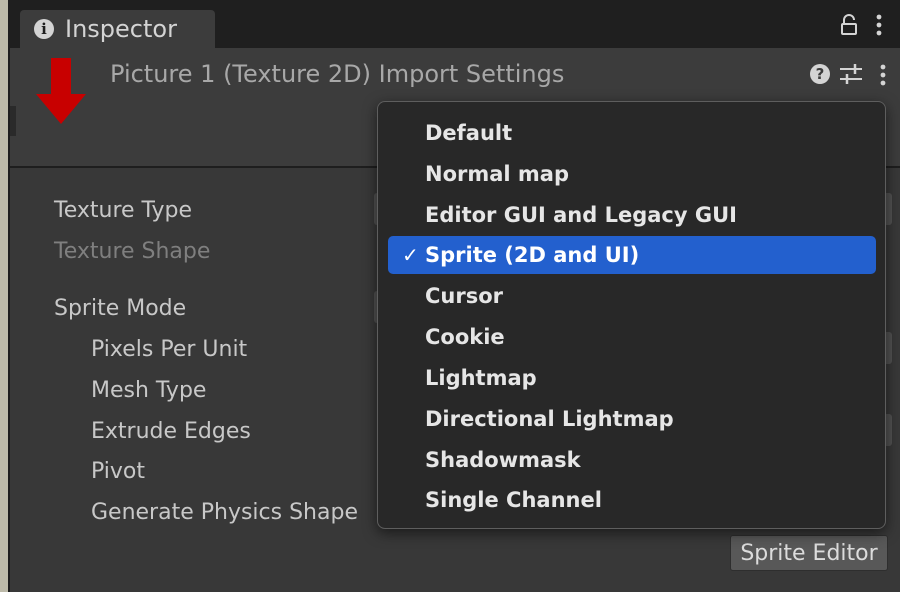 Image resolution: width=900 pixels, height=592 pixels. I want to click on red-down-arrow-icon, so click(61, 91).